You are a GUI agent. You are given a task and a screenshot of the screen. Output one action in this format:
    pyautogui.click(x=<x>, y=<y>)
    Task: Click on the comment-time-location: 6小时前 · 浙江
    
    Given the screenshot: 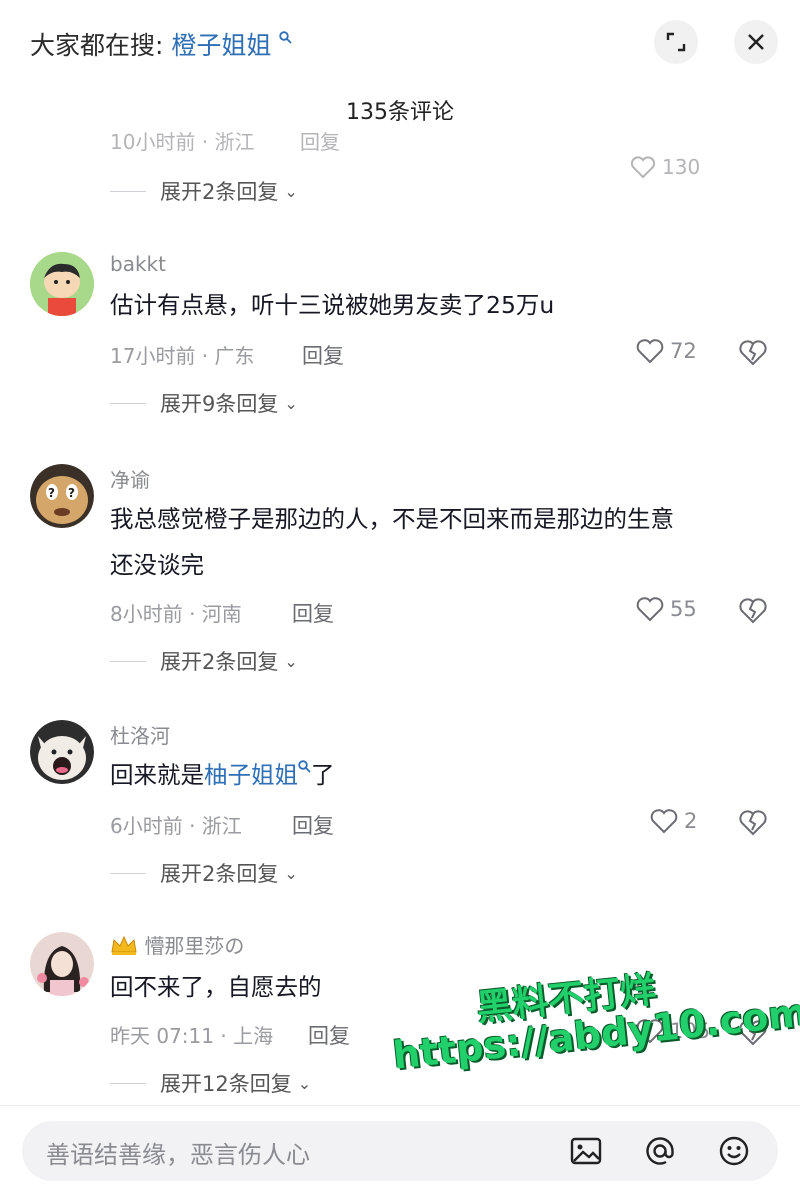 What is the action you would take?
    pyautogui.click(x=176, y=826)
    